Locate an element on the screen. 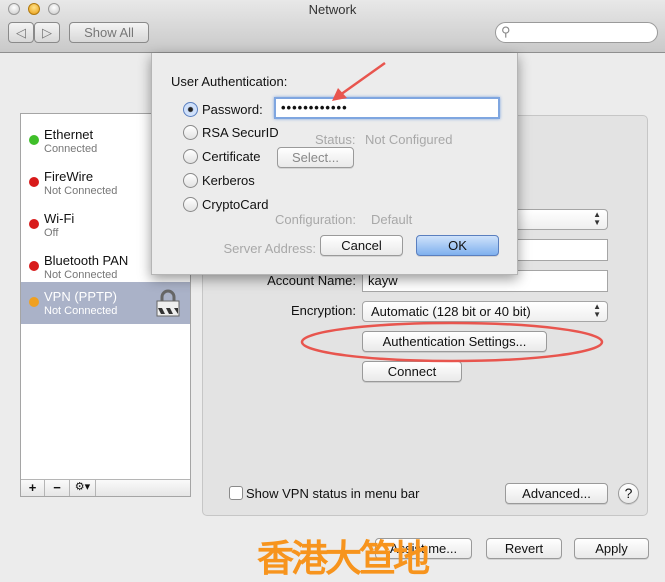 The width and height of the screenshot is (665, 582). back-button: ◁ is located at coordinates (21, 32).